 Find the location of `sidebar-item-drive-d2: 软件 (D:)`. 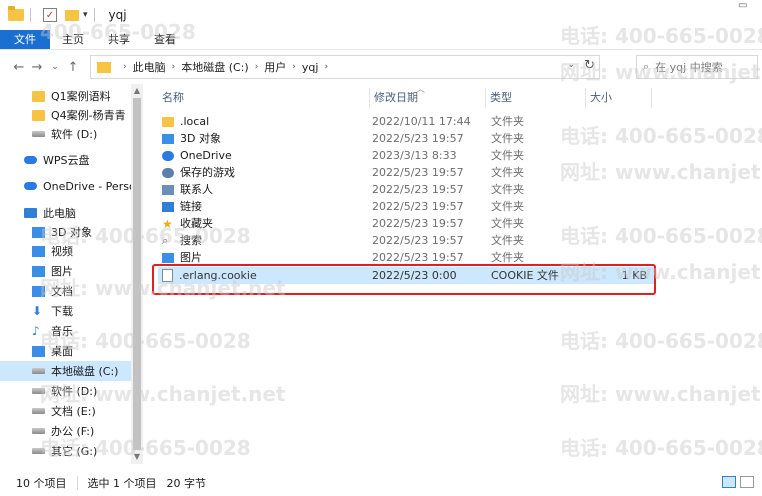

sidebar-item-drive-d2: 软件 (D:) is located at coordinates (71, 391).